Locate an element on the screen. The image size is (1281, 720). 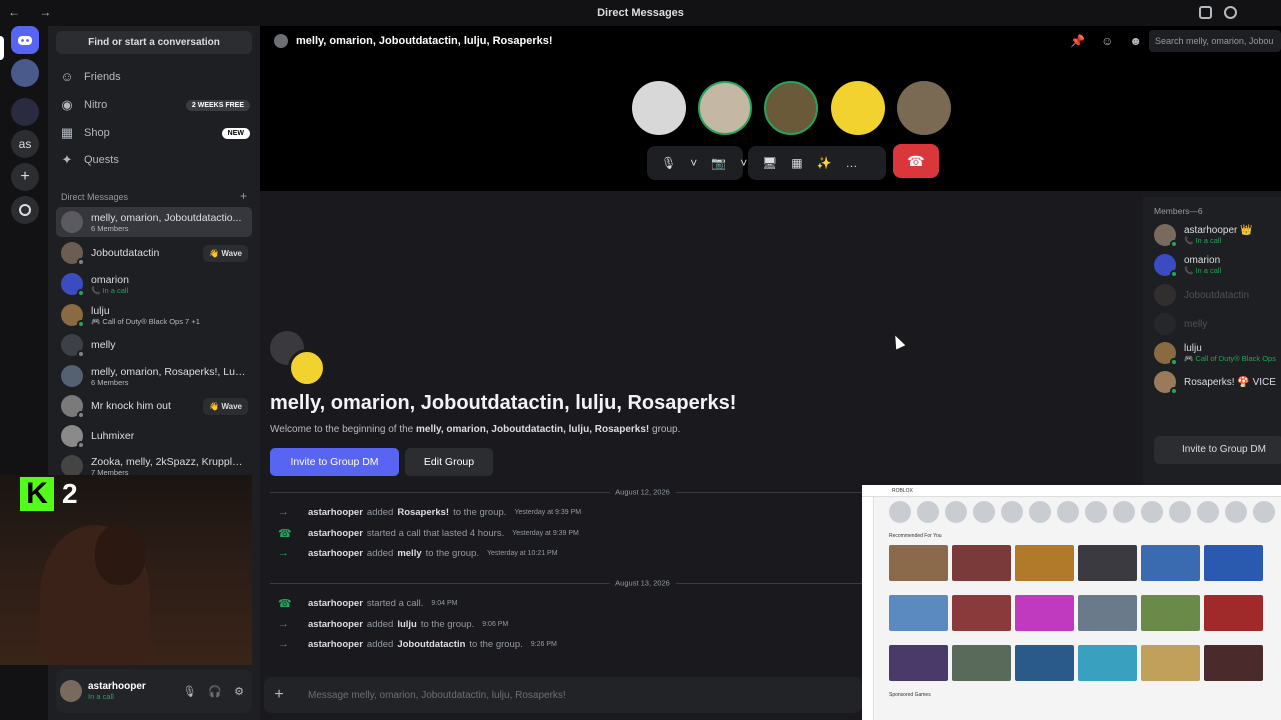
dm-item: Luhmixer is located at coordinates (154, 436).